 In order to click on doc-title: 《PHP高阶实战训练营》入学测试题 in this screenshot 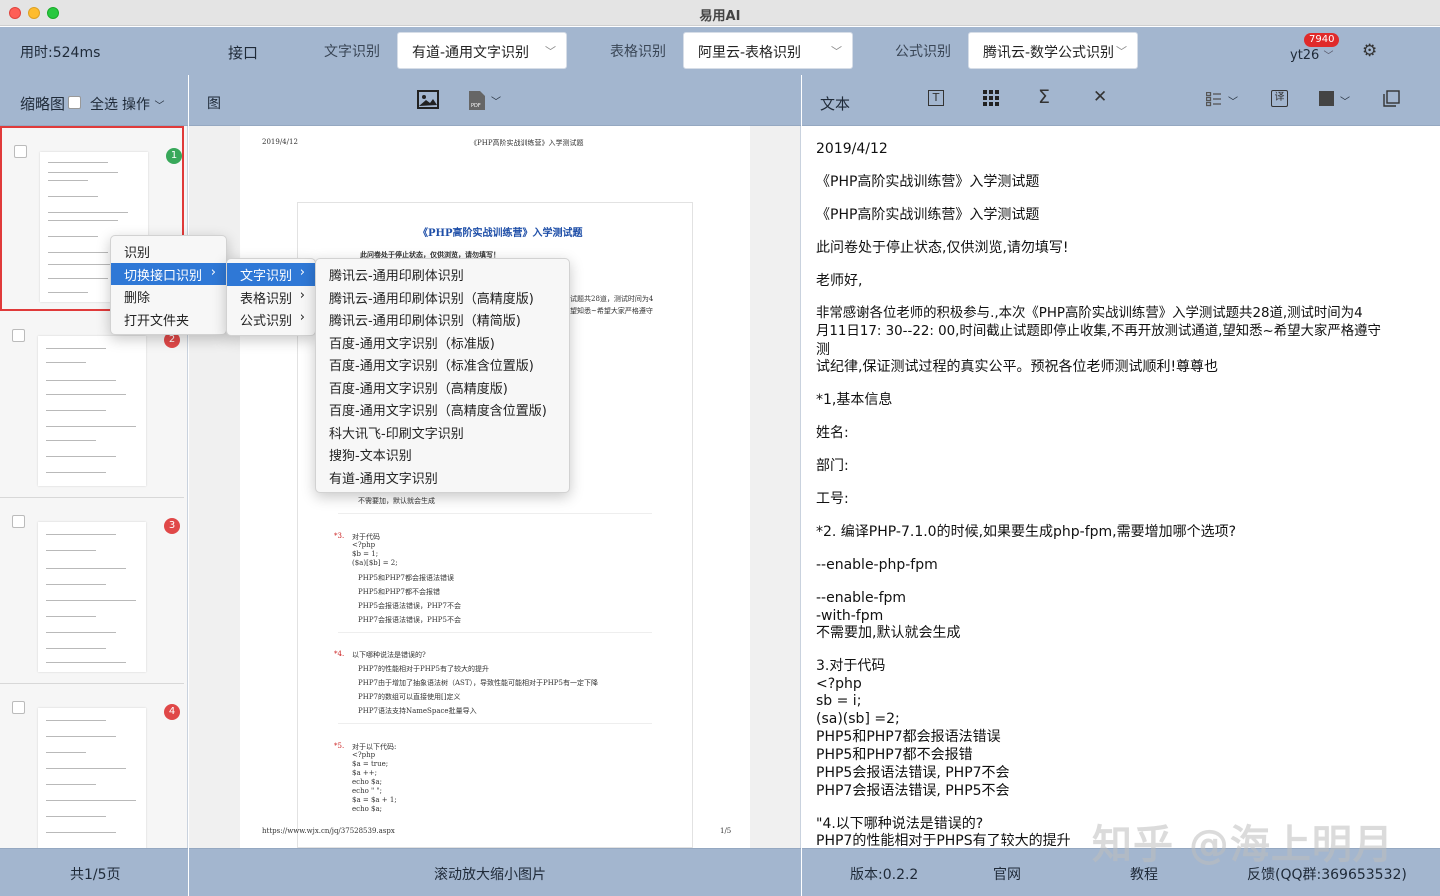, I will do `click(500, 233)`.